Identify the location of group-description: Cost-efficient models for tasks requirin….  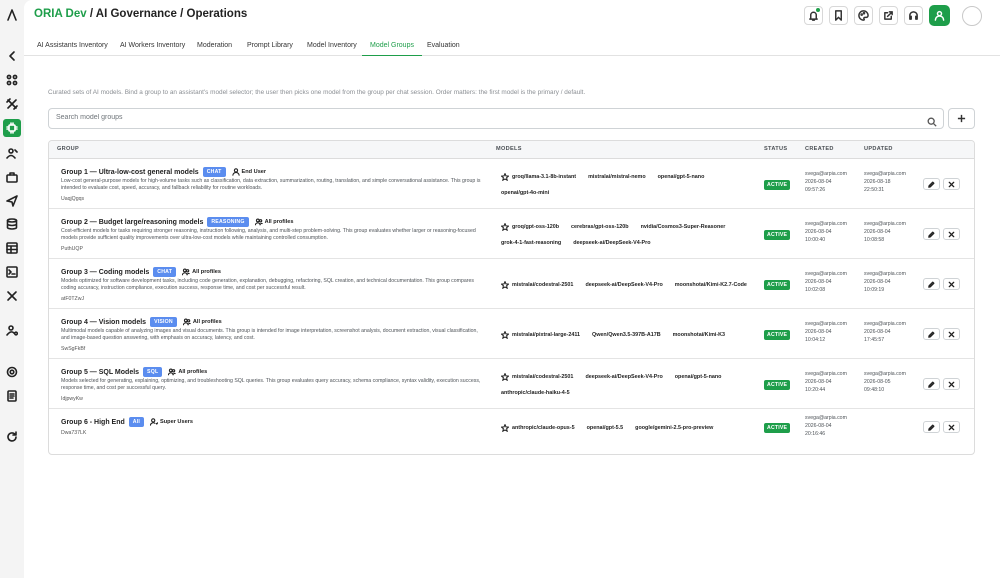
(268, 235).